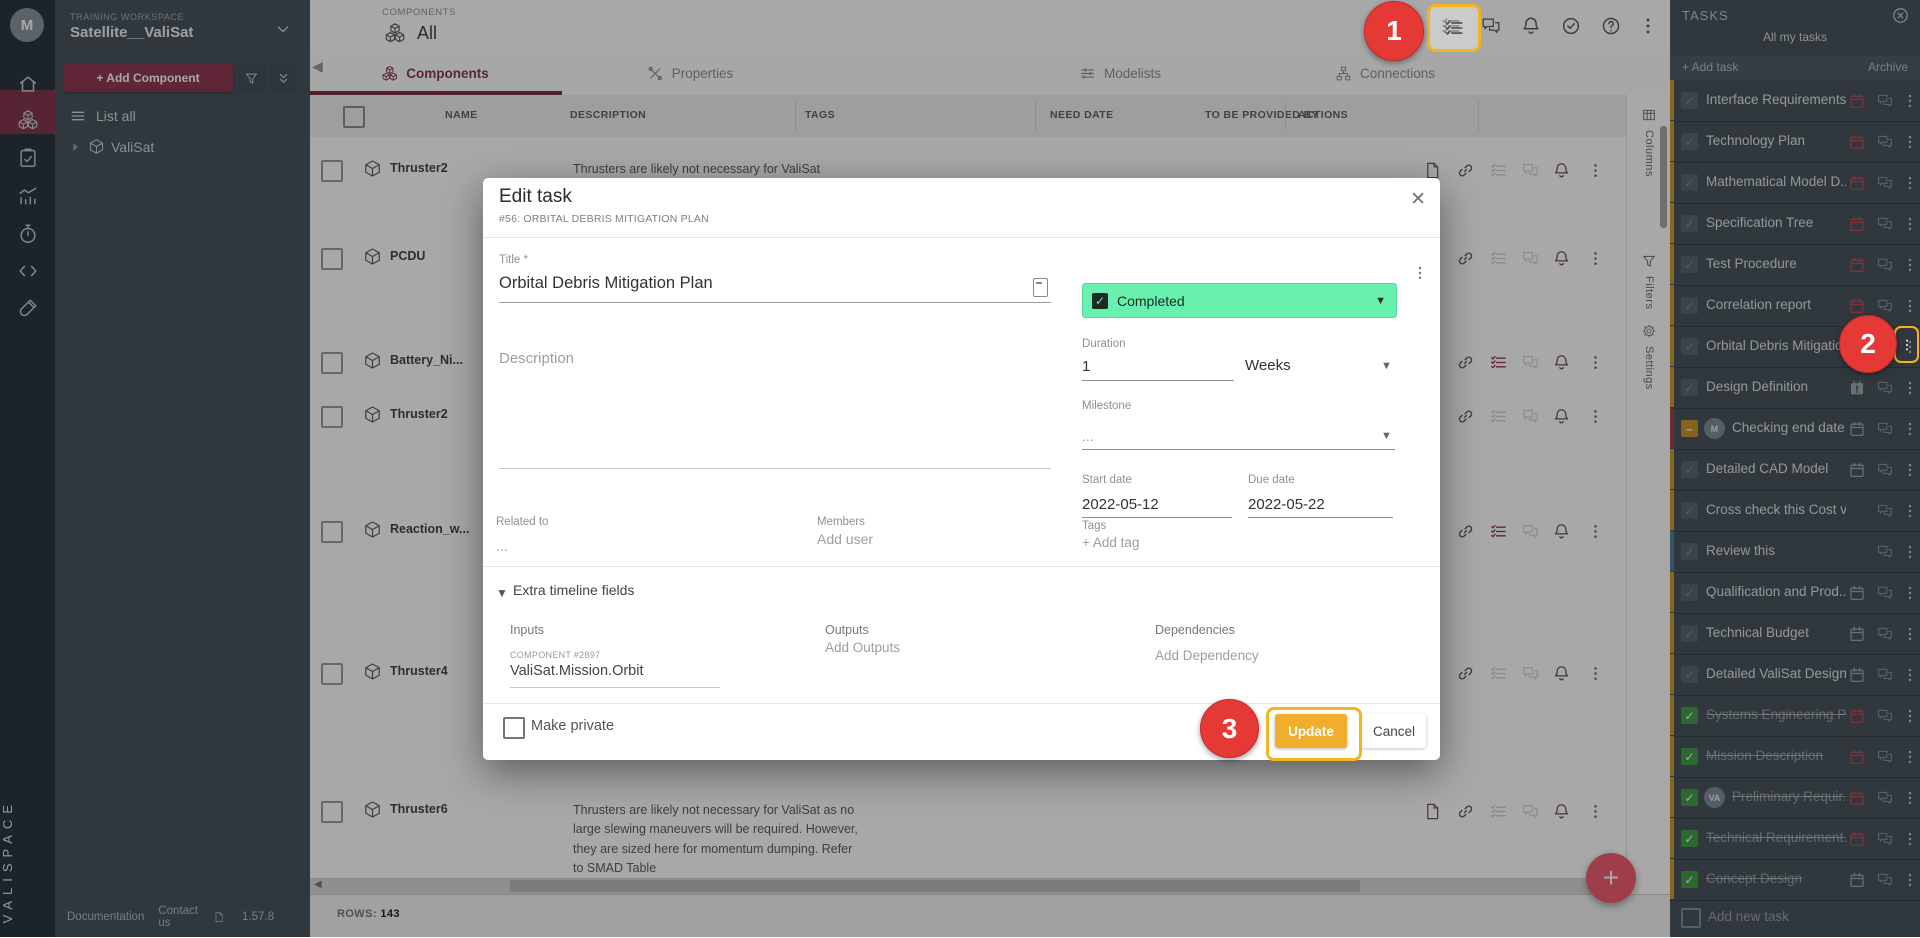 This screenshot has height=938, width=1920. Describe the element at coordinates (1040, 287) in the screenshot. I see `text-field-icon` at that location.